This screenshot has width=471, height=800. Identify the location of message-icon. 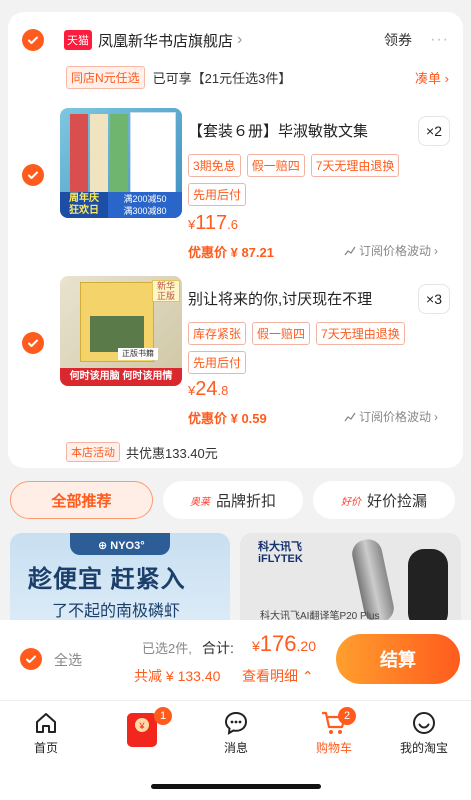
(236, 723).